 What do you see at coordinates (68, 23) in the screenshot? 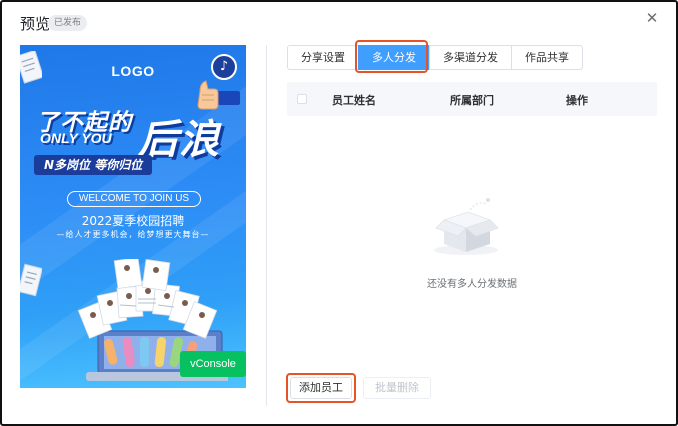
I see `status-badge: 已发布` at bounding box center [68, 23].